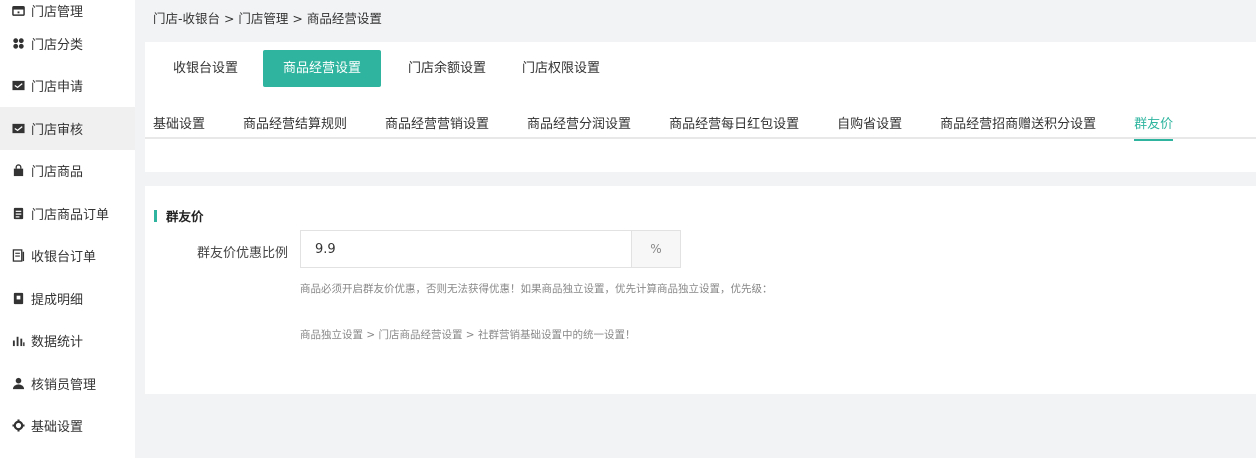 This screenshot has height=458, width=1256. I want to click on sidebar-item-basic-settings: 基础设置, so click(67, 426).